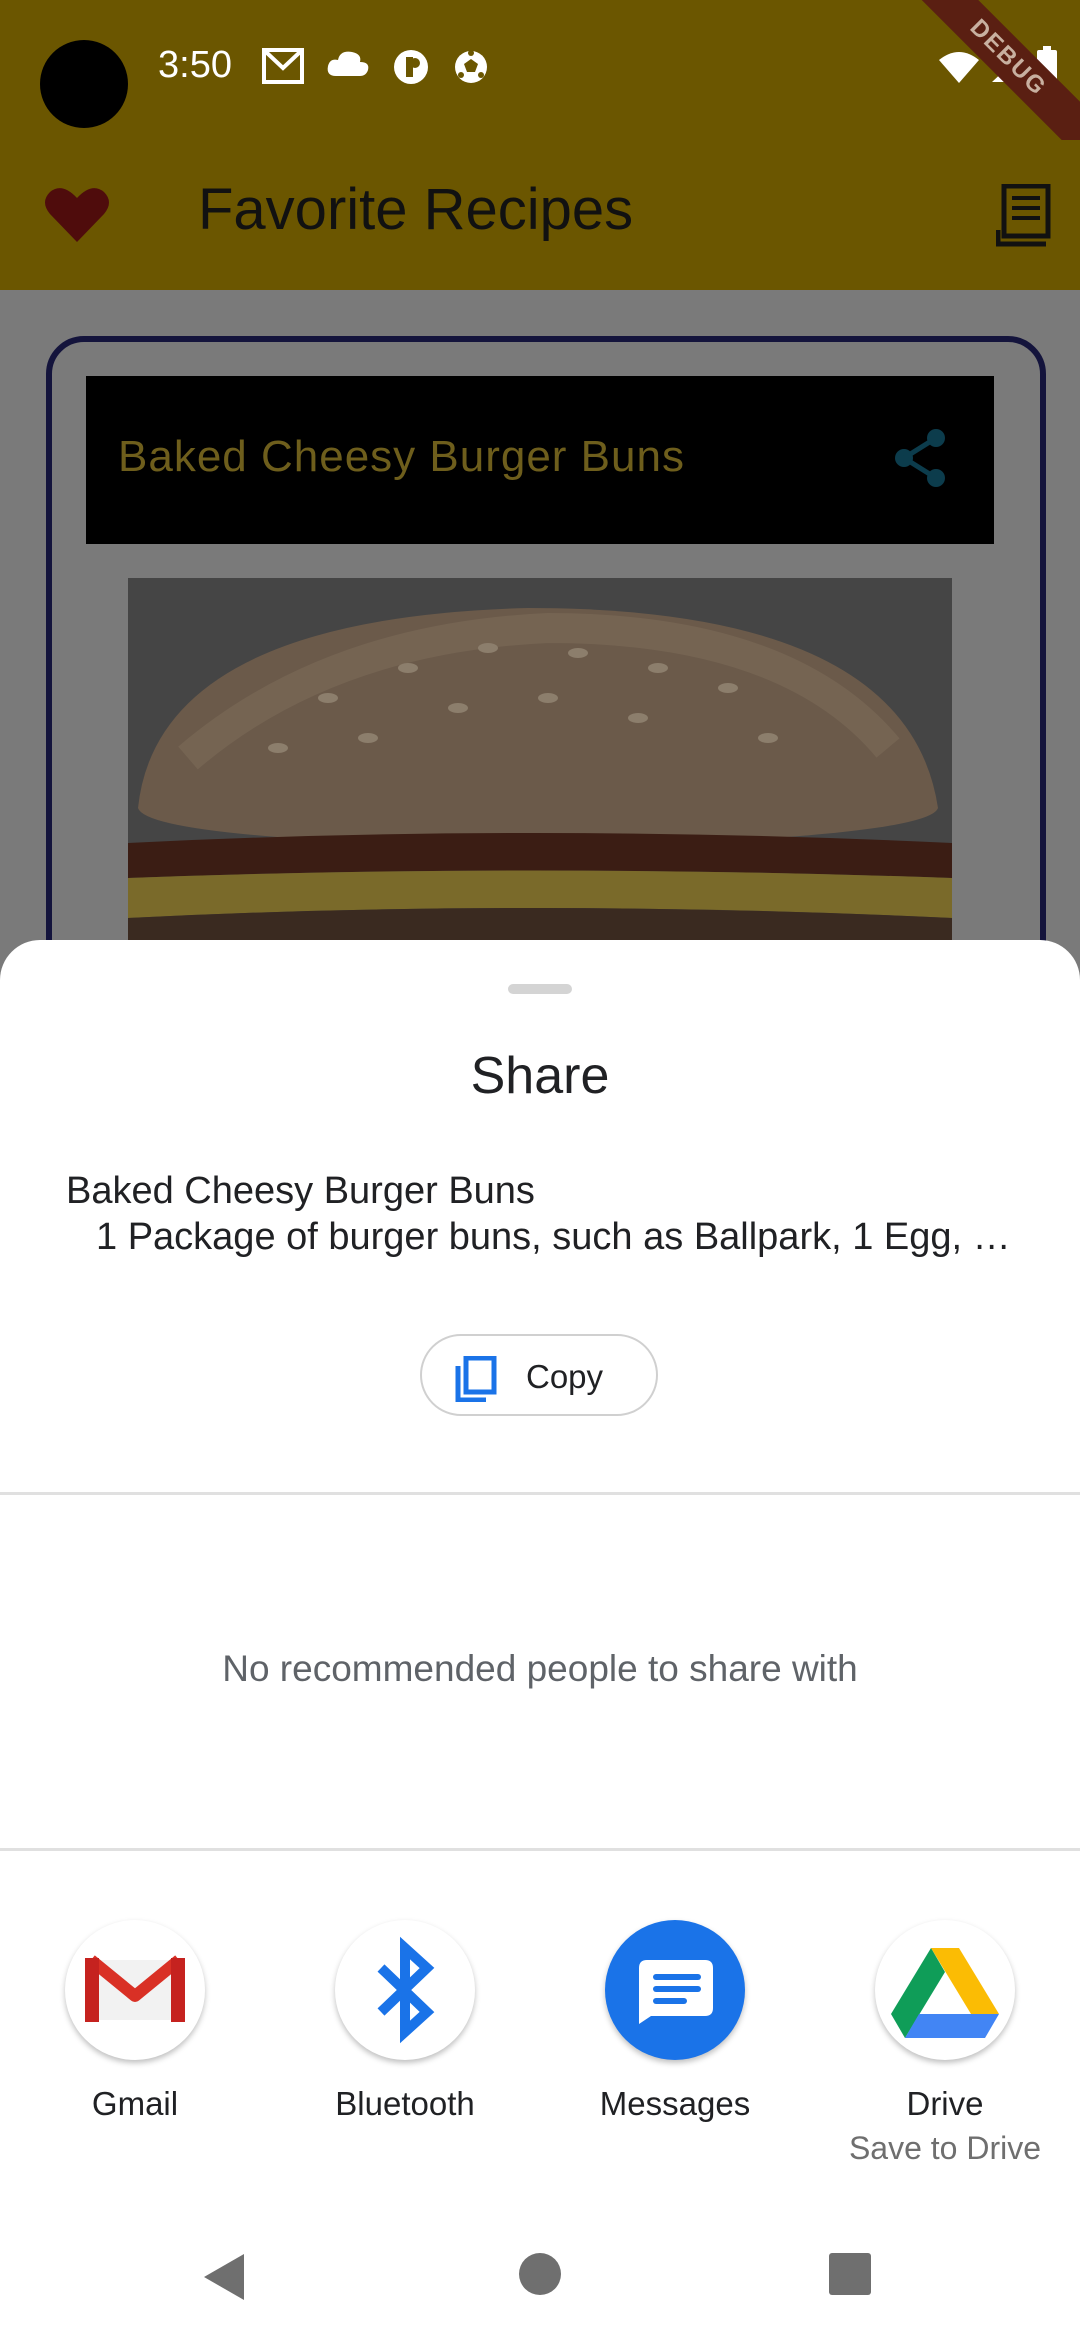 This screenshot has height=2340, width=1080. What do you see at coordinates (1024, 216) in the screenshot?
I see `recipe-book-icon` at bounding box center [1024, 216].